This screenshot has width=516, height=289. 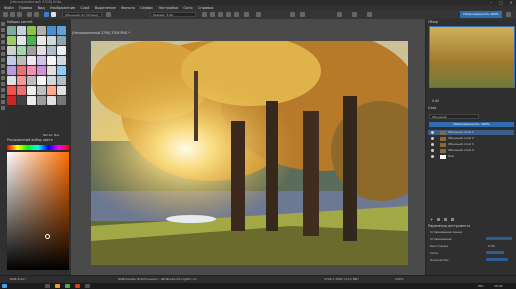 I want to click on redo-icon, so click(x=36, y=14).